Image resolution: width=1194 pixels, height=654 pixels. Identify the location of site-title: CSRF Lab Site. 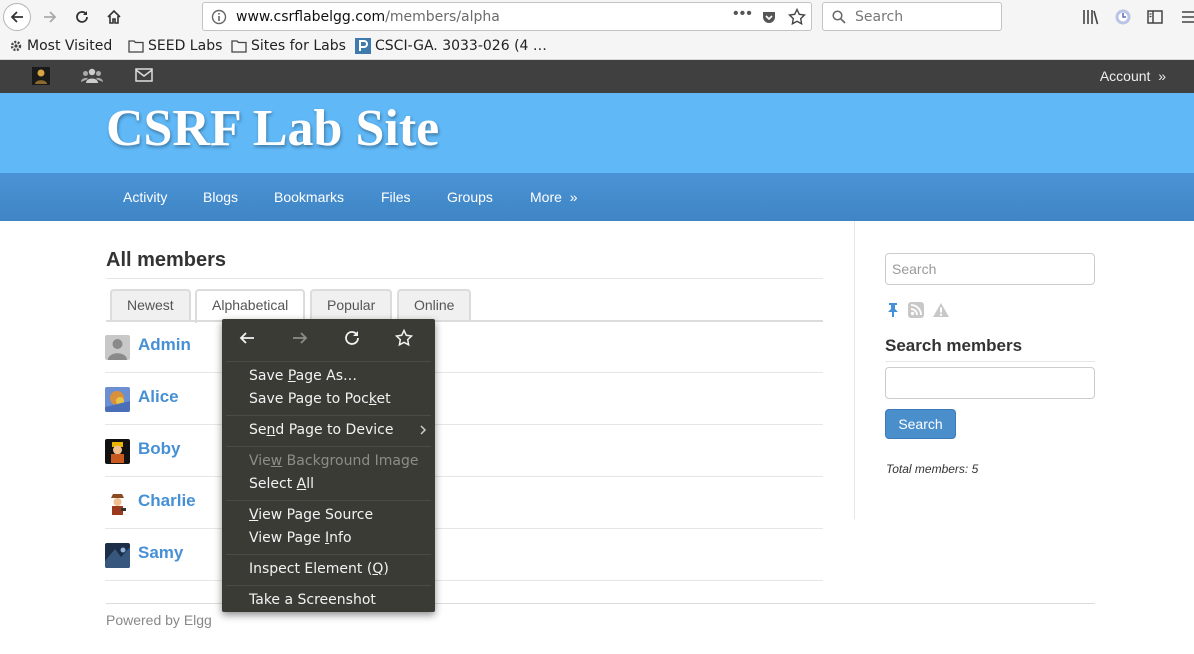
(272, 128).